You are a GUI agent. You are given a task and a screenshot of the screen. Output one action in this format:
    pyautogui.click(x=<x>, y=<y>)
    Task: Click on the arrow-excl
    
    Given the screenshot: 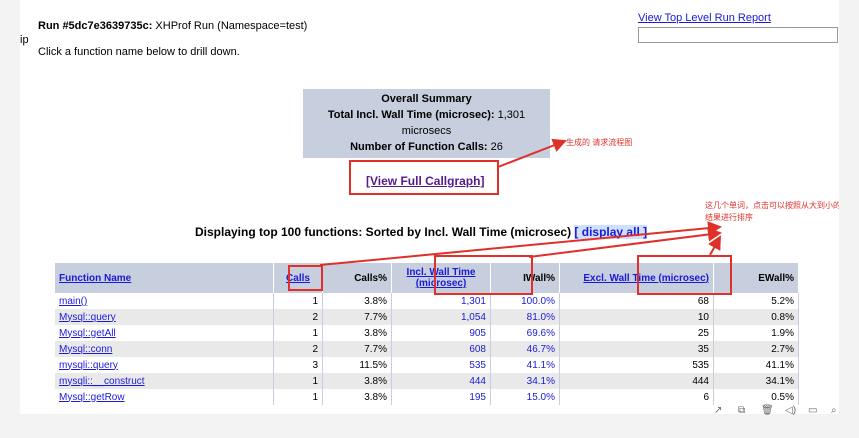 What is the action you would take?
    pyautogui.click(x=714, y=245)
    